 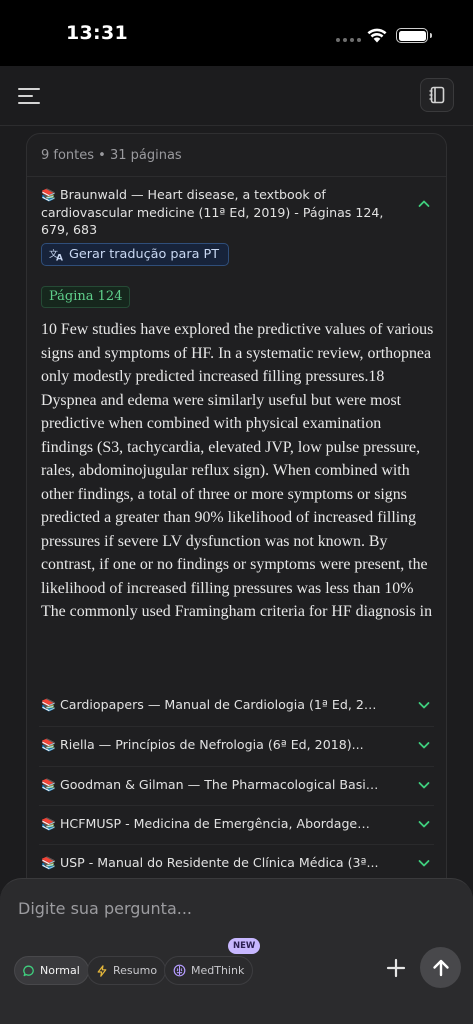 I want to click on translate-label: Gerar tradução para PT, so click(x=144, y=254).